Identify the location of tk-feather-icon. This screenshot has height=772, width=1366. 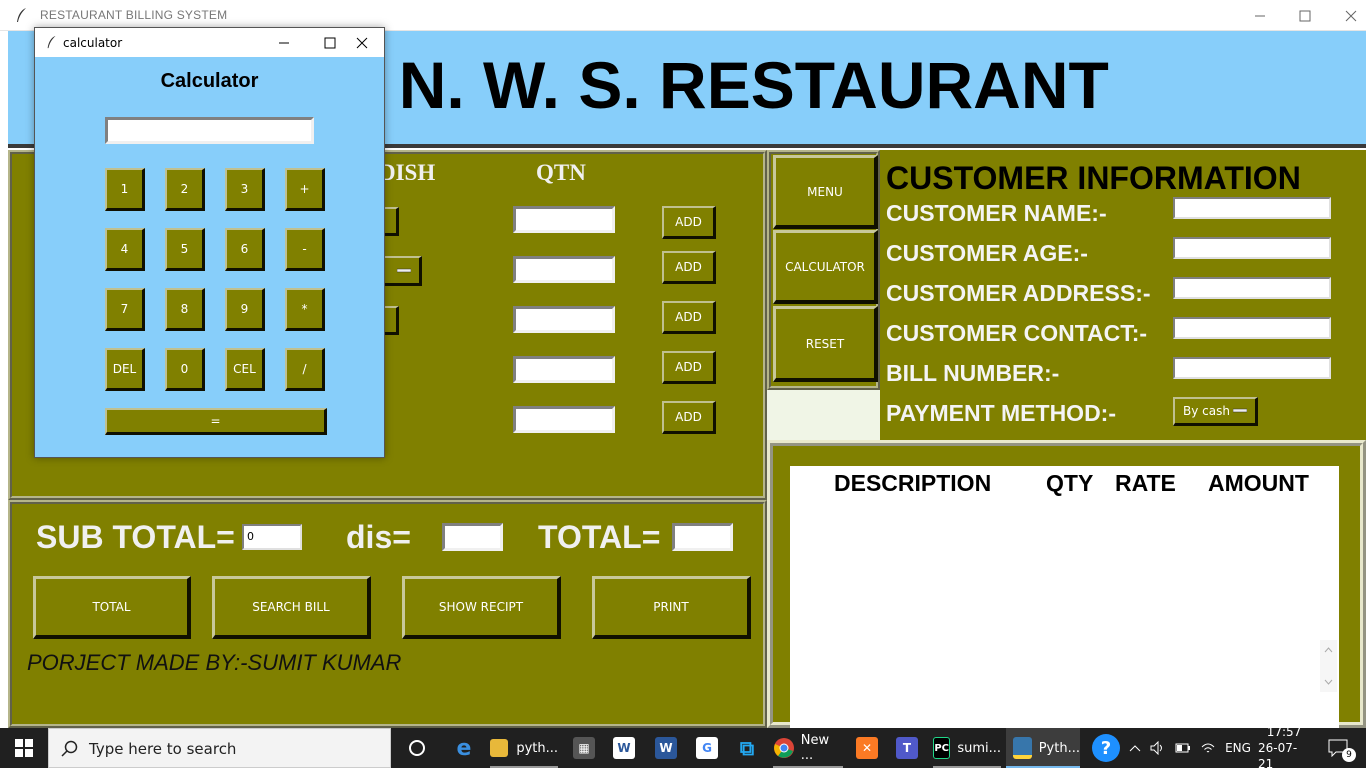
(51, 42).